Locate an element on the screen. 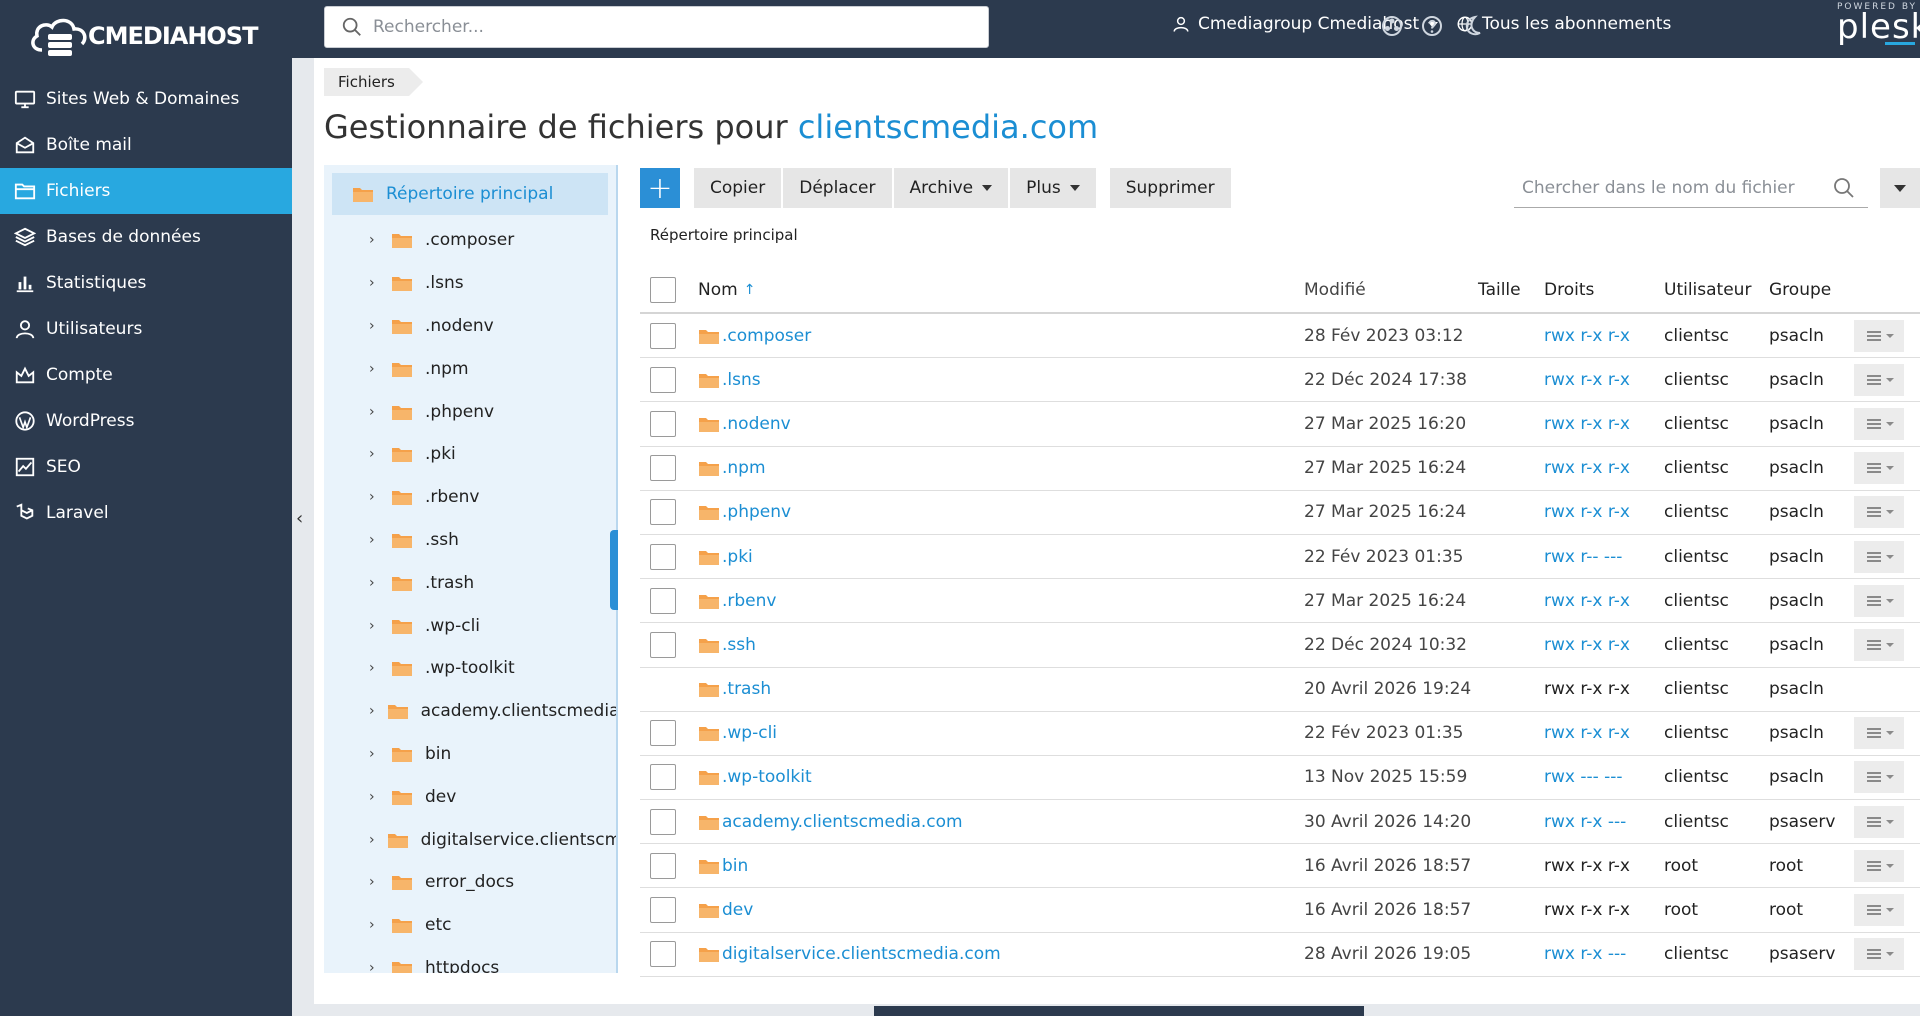  col-size-header: Taille is located at coordinates (1511, 290).